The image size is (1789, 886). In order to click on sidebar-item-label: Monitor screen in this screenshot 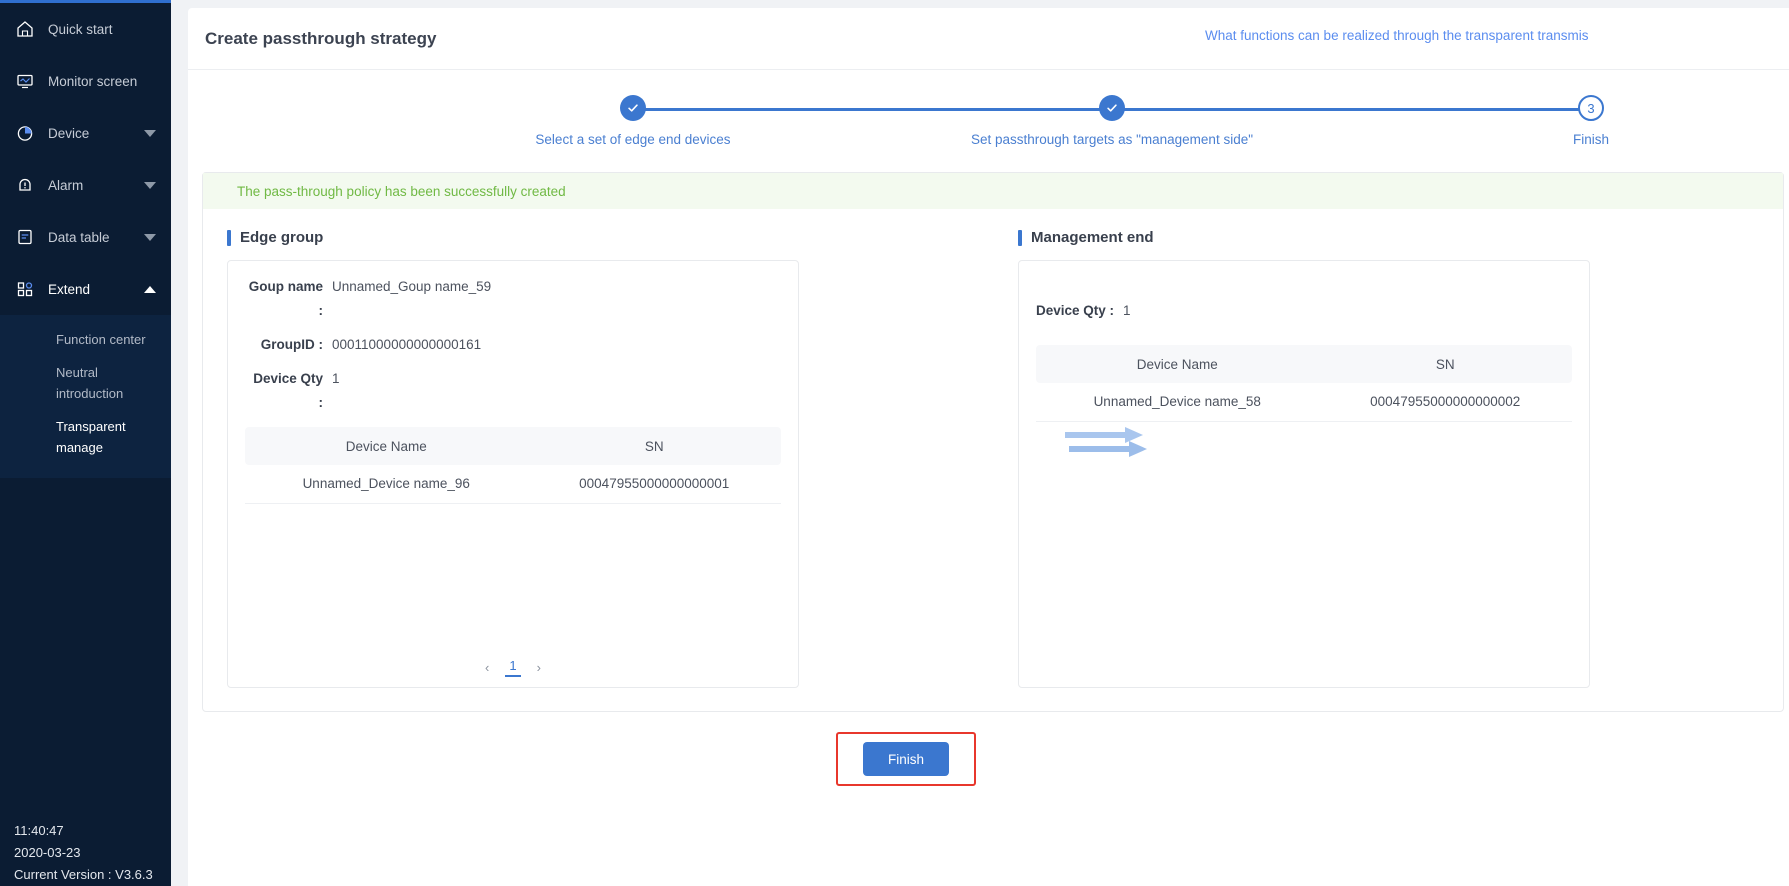, I will do `click(93, 81)`.